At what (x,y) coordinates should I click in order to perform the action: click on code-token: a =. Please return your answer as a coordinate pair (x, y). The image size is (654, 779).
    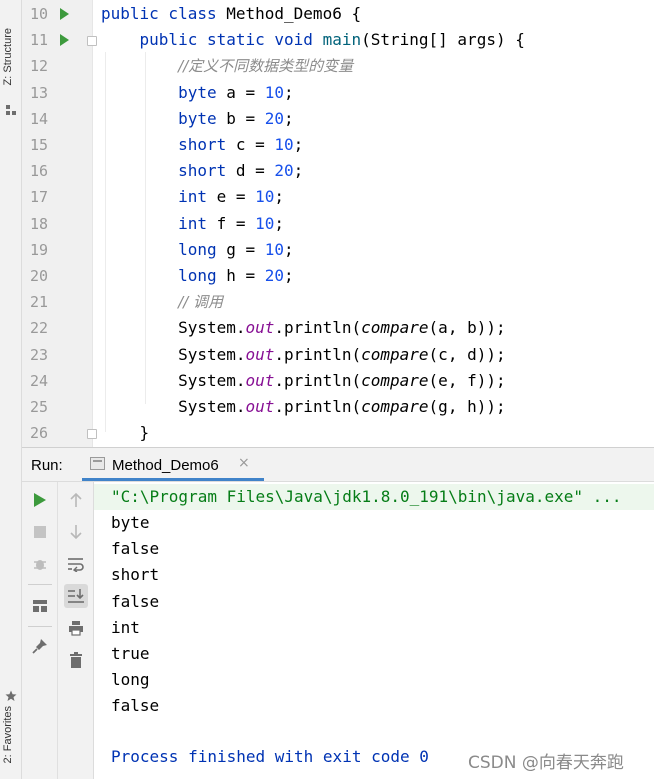
    Looking at the image, I should click on (245, 92).